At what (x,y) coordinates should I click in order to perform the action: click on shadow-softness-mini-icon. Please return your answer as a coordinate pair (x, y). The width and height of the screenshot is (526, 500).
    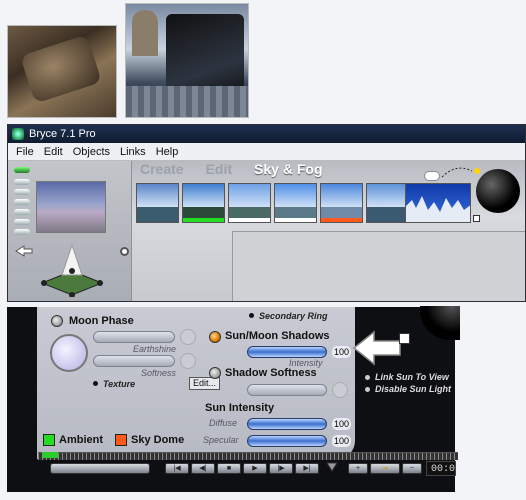
    Looking at the image, I should click on (340, 390).